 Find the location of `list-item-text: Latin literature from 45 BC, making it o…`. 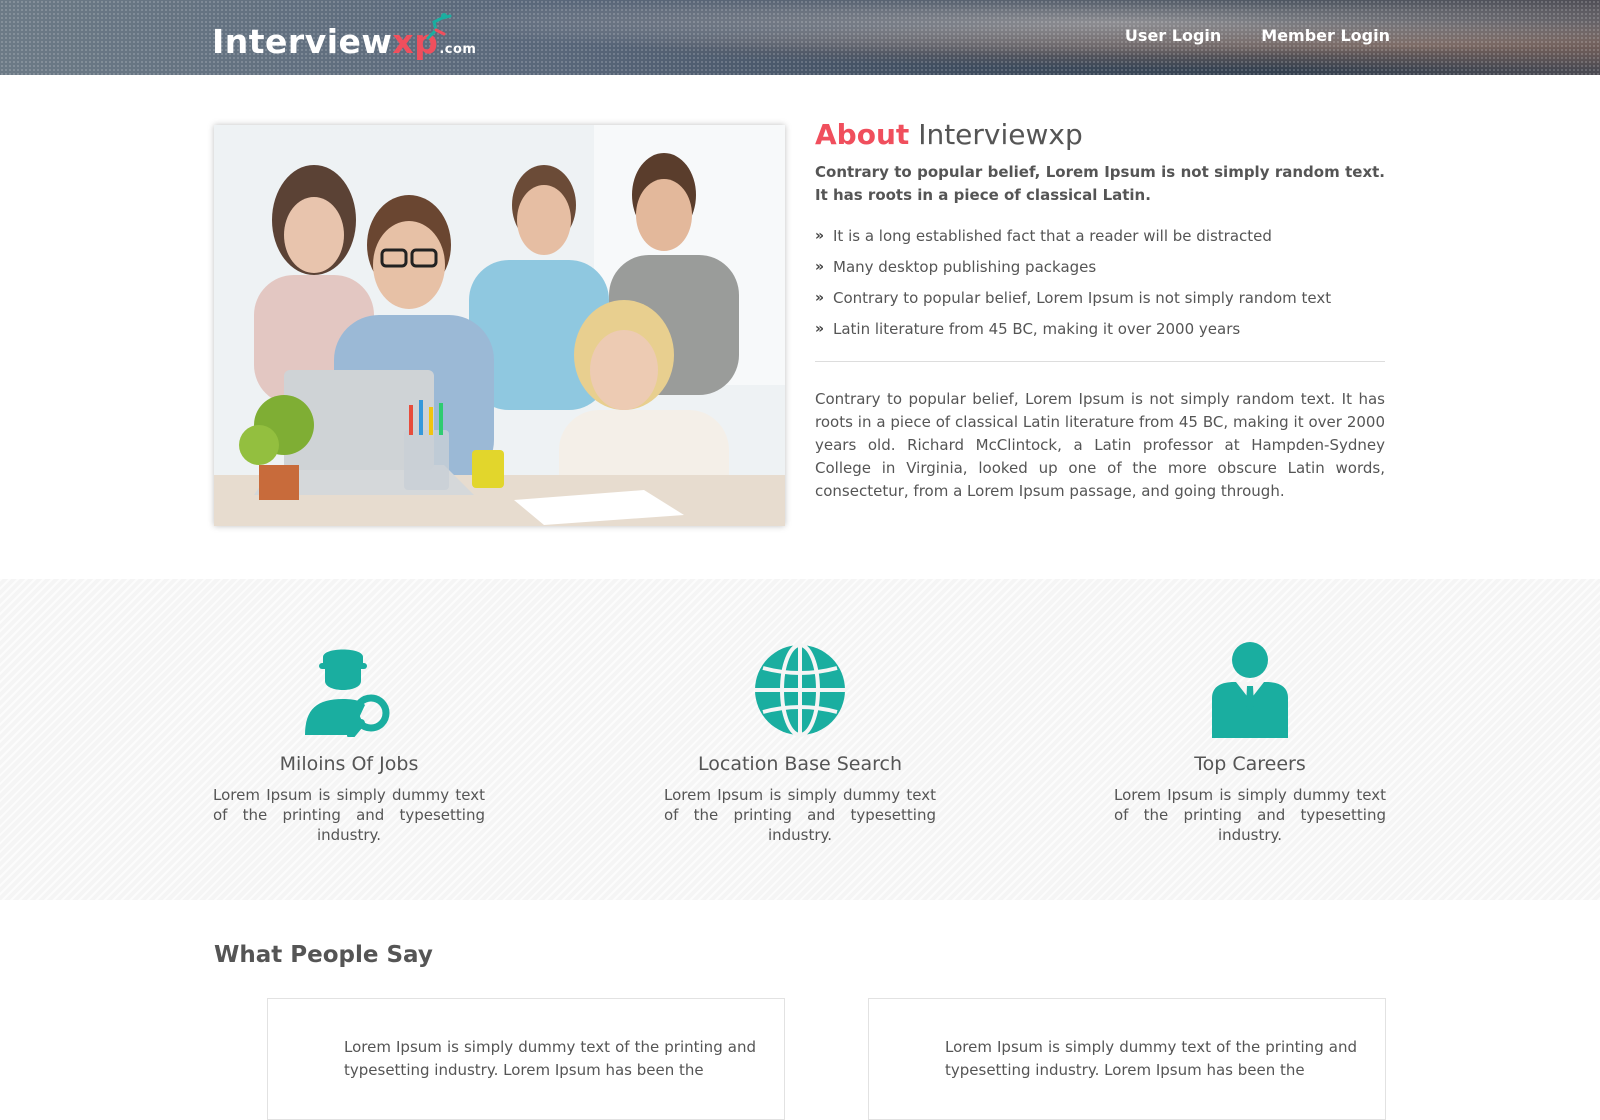

list-item-text: Latin literature from 45 BC, making it o… is located at coordinates (1037, 328).